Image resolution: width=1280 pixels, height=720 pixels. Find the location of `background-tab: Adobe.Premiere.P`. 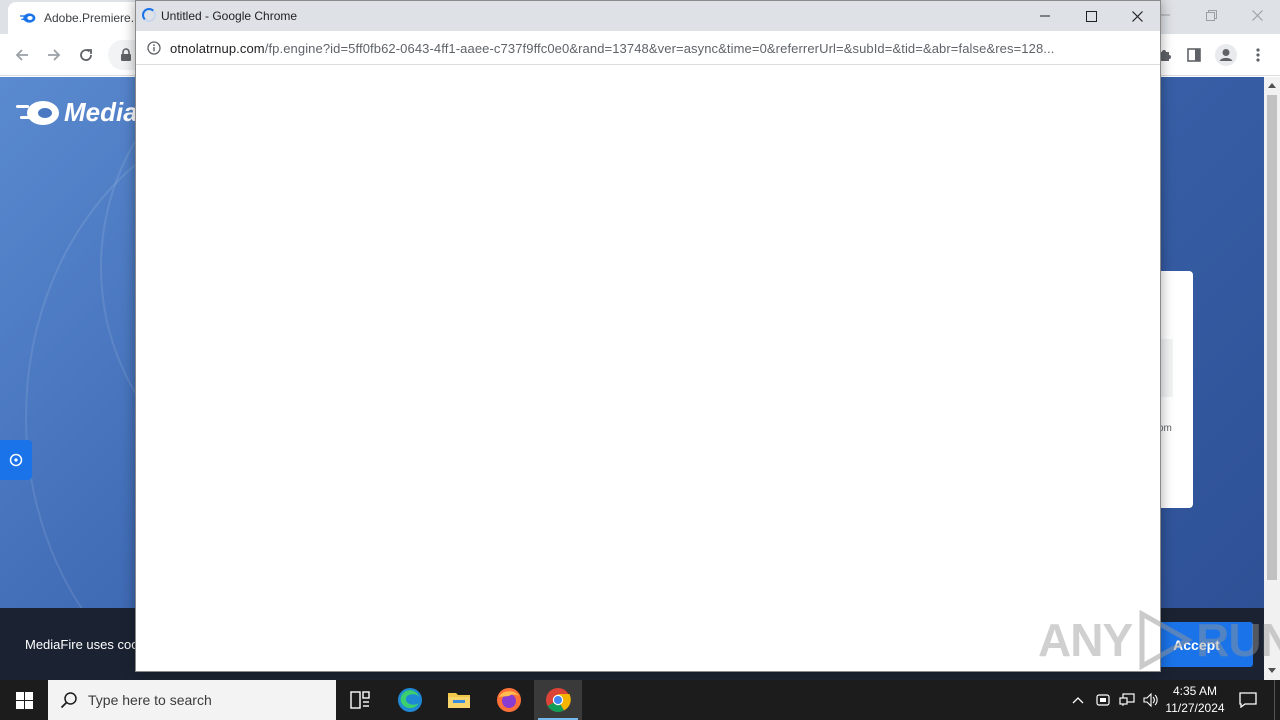

background-tab: Adobe.Premiere.P is located at coordinates (76, 18).